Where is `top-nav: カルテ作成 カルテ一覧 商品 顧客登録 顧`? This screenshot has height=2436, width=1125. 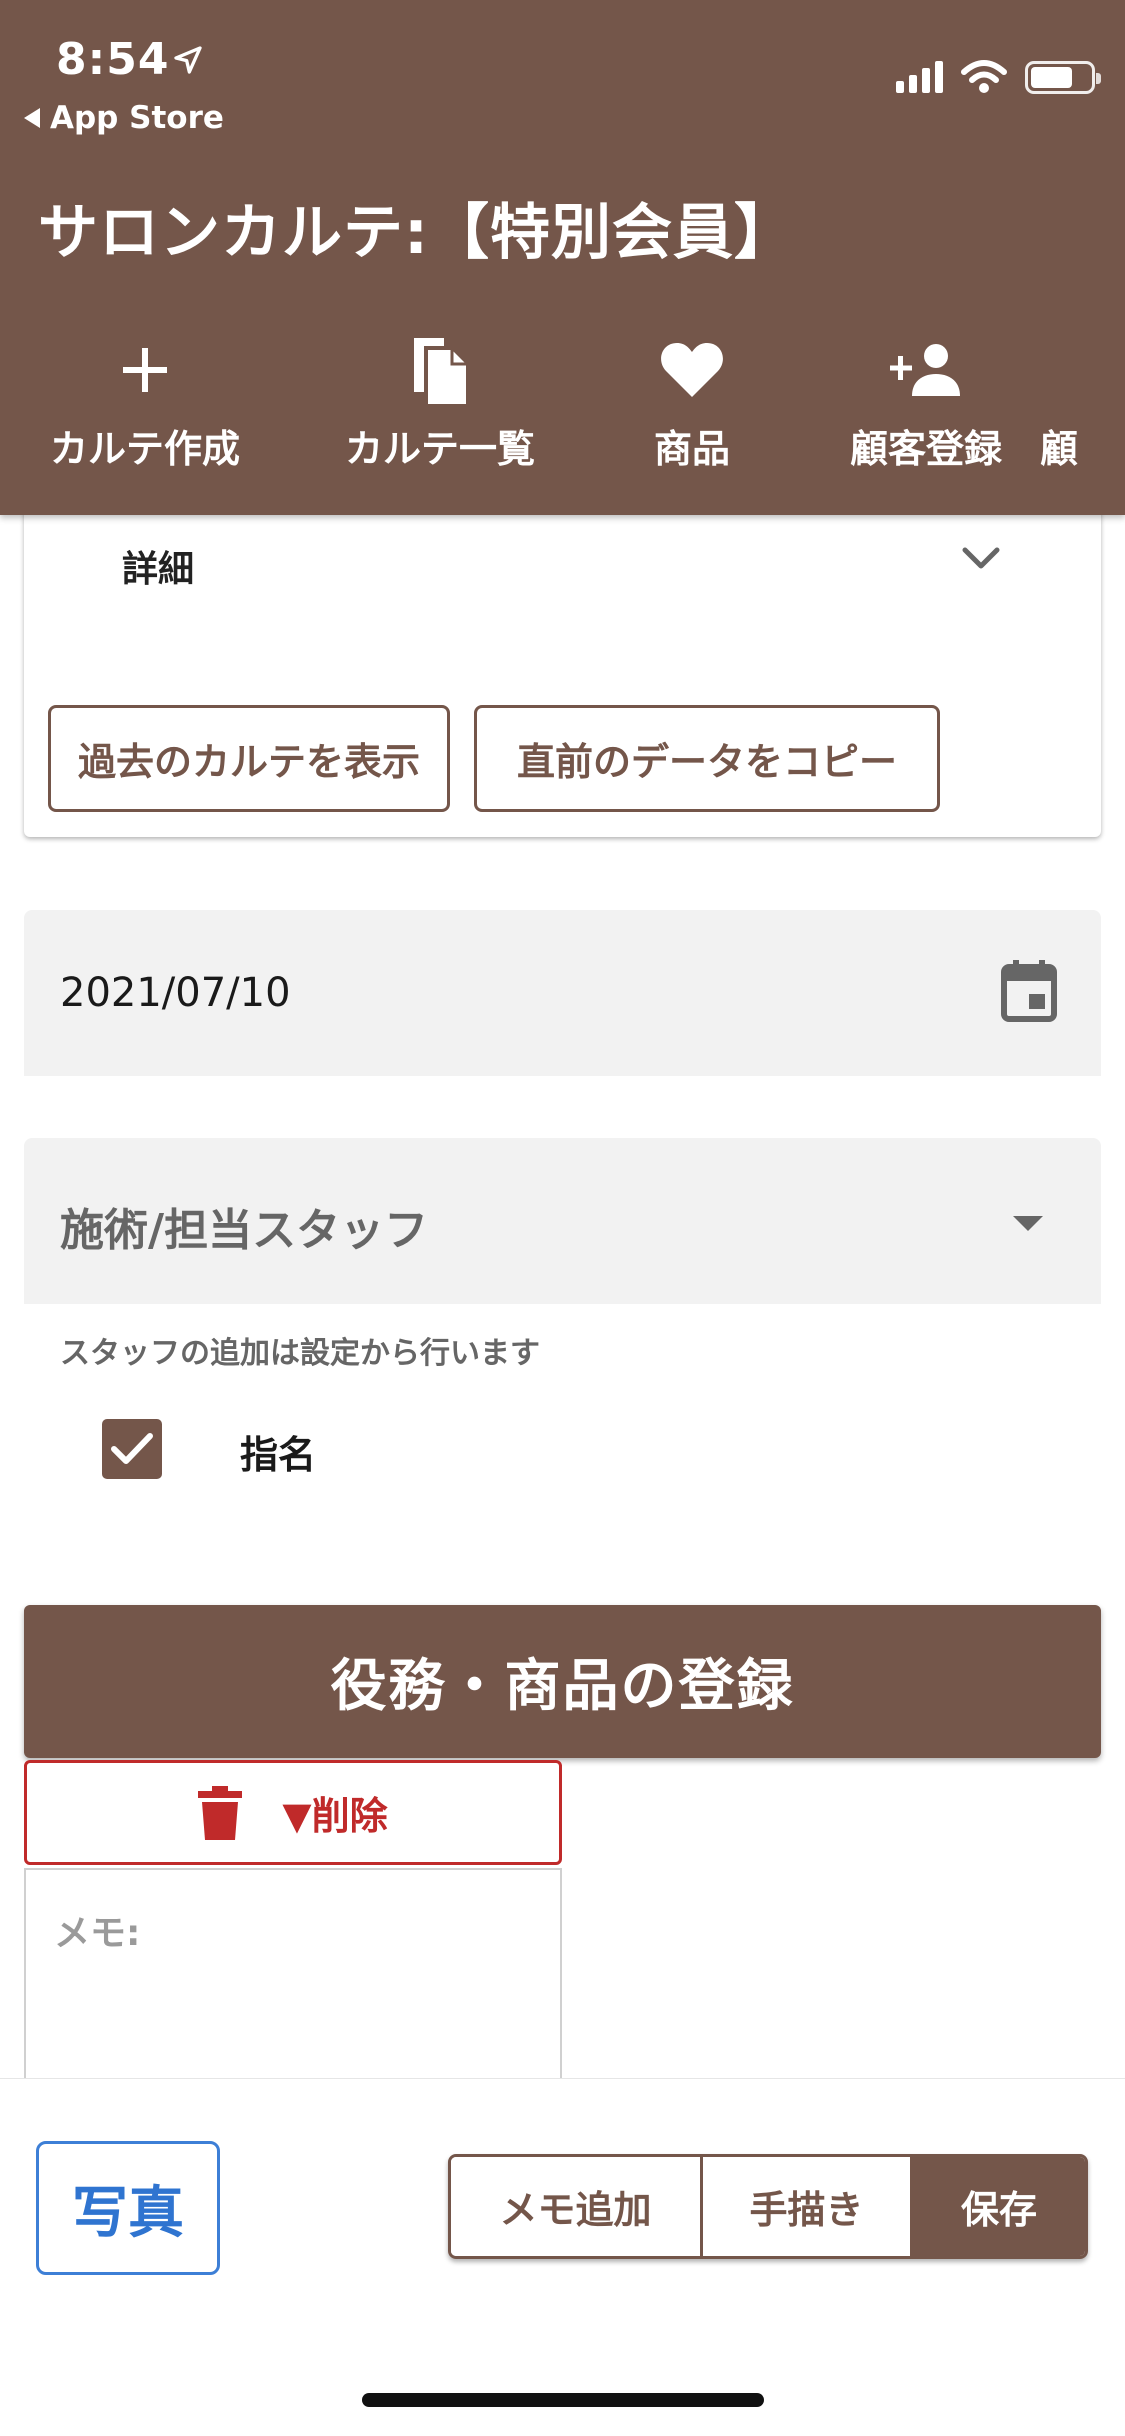 top-nav: カルテ作成 カルテ一覧 商品 顧客登録 顧 is located at coordinates (562, 410).